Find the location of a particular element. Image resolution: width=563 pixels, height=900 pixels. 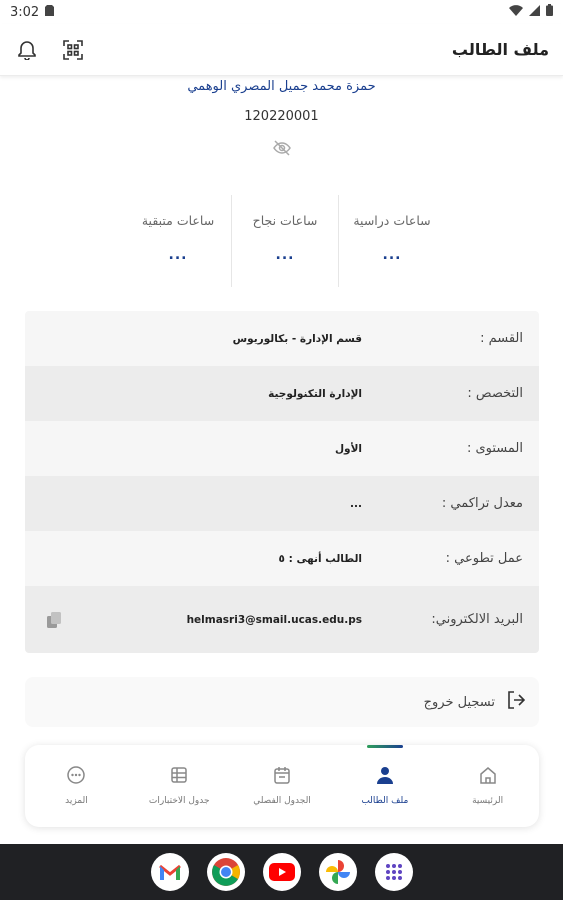

info-value: الإدارة التكنولوجية is located at coordinates (315, 393).